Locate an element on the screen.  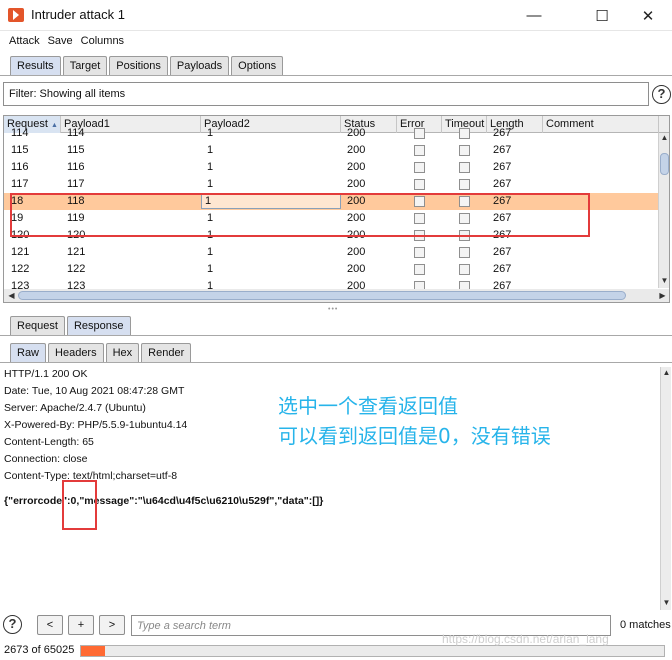
cell-request: 122 is located at coordinates (20, 269).